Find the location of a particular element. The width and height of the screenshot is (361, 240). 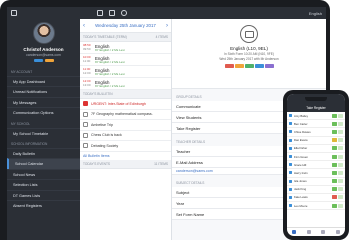

sidebar-item: Absent Registers is located at coordinates (43, 204).